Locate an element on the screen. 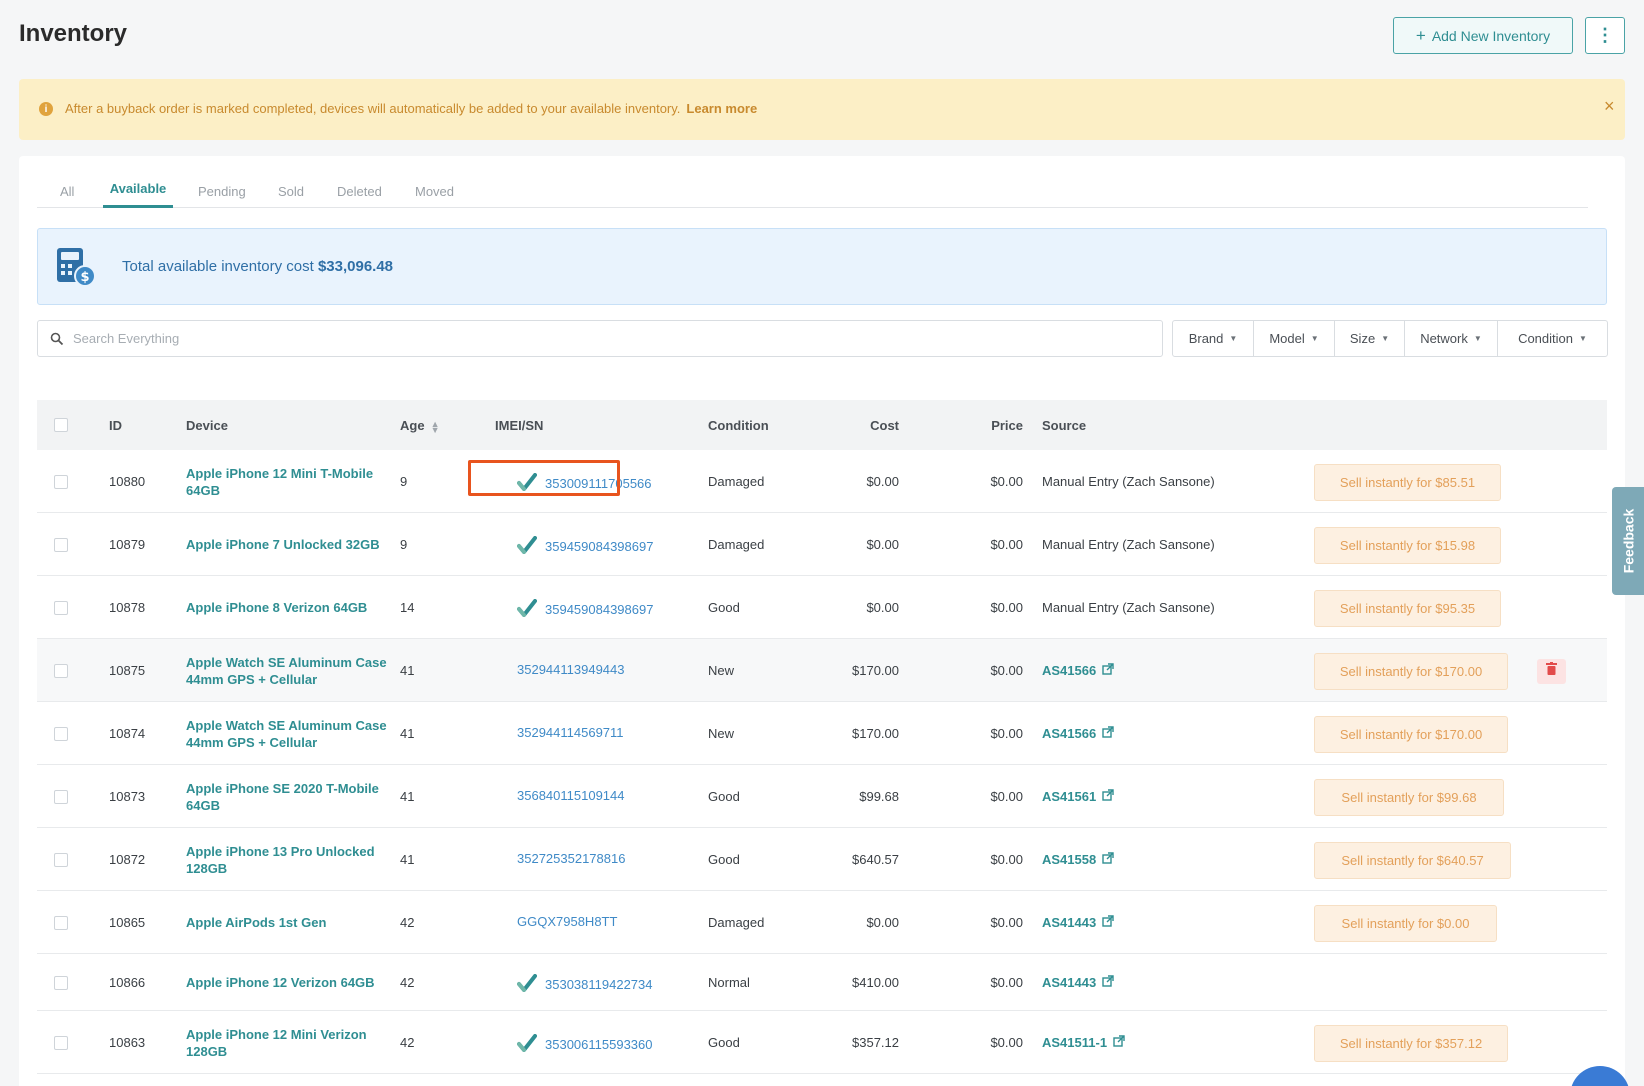  source-link: AS41511-1 is located at coordinates (1083, 1042).